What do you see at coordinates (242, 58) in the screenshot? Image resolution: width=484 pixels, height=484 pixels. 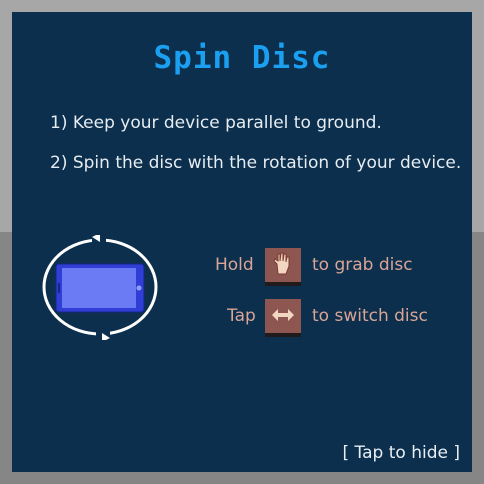 I see `panel-title: Spin Disc` at bounding box center [242, 58].